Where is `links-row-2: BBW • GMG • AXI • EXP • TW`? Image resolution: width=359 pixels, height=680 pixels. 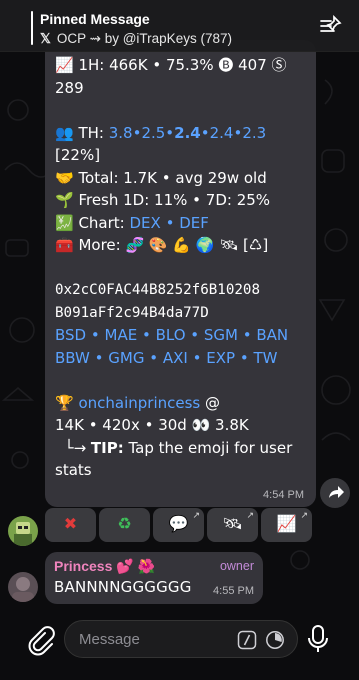 links-row-2: BBW • GMG • AXI • EXP • TW is located at coordinates (166, 357).